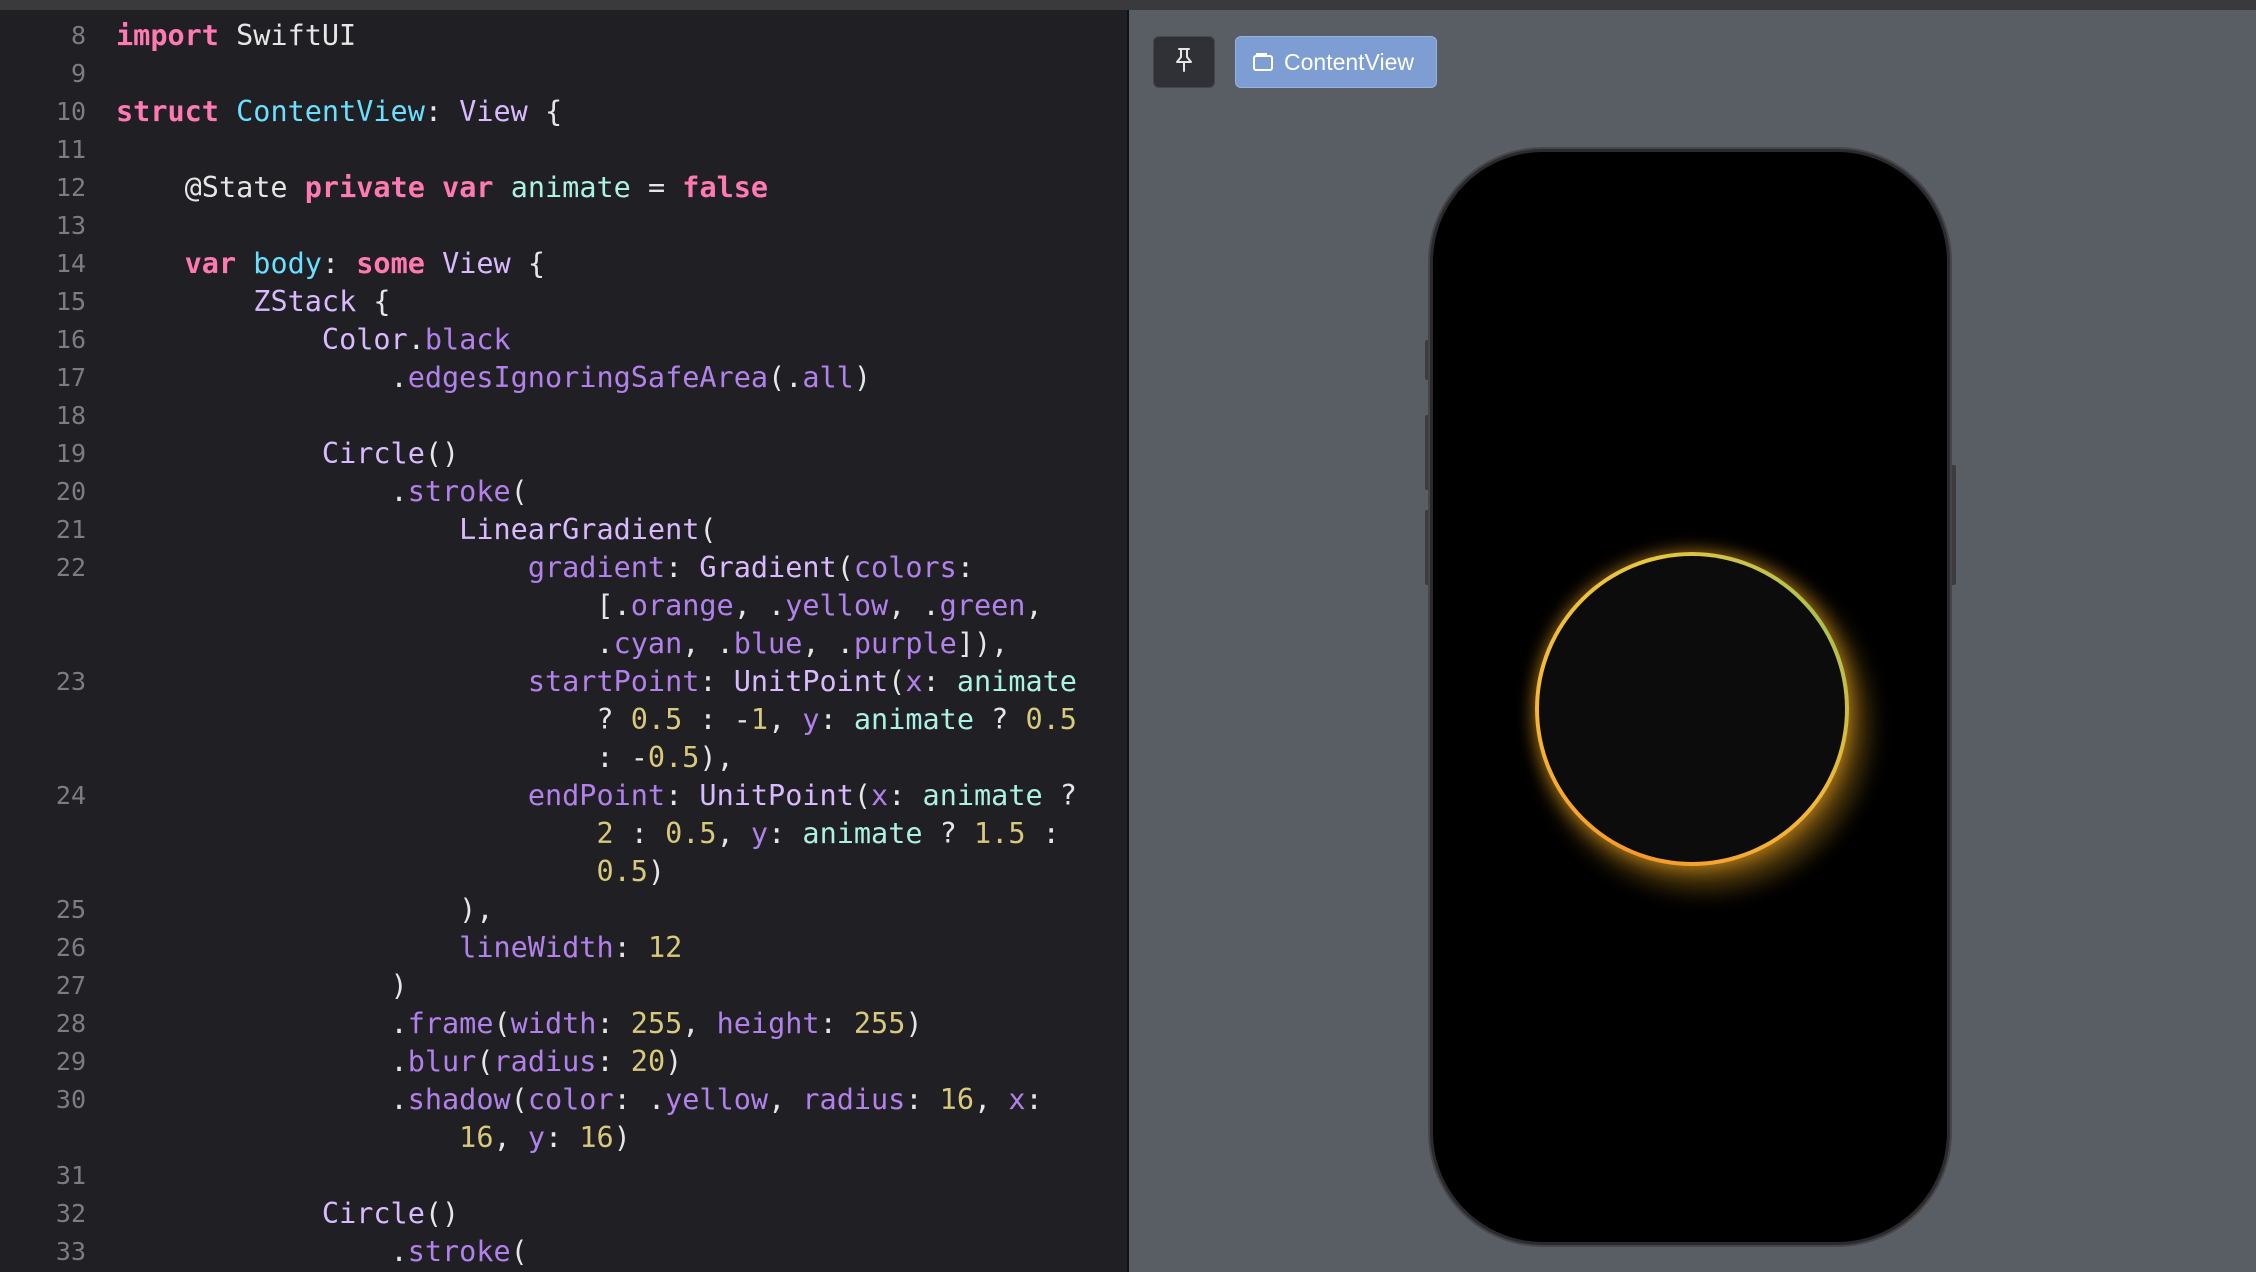 The width and height of the screenshot is (2256, 1272). I want to click on code-token: UnitPoint, so click(776, 795).